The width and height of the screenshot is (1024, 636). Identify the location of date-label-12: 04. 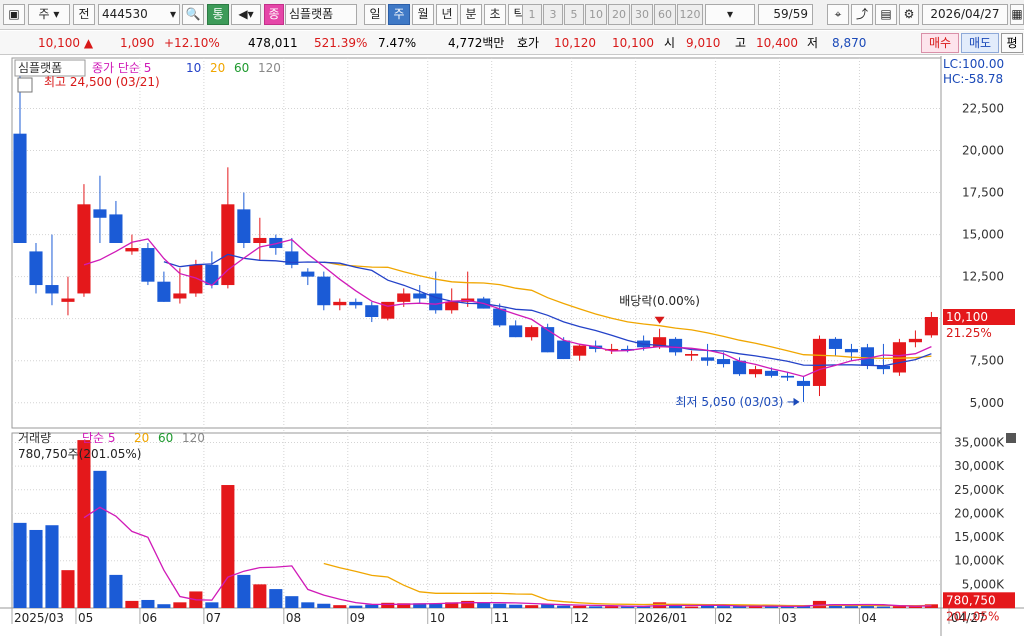
(868, 618).